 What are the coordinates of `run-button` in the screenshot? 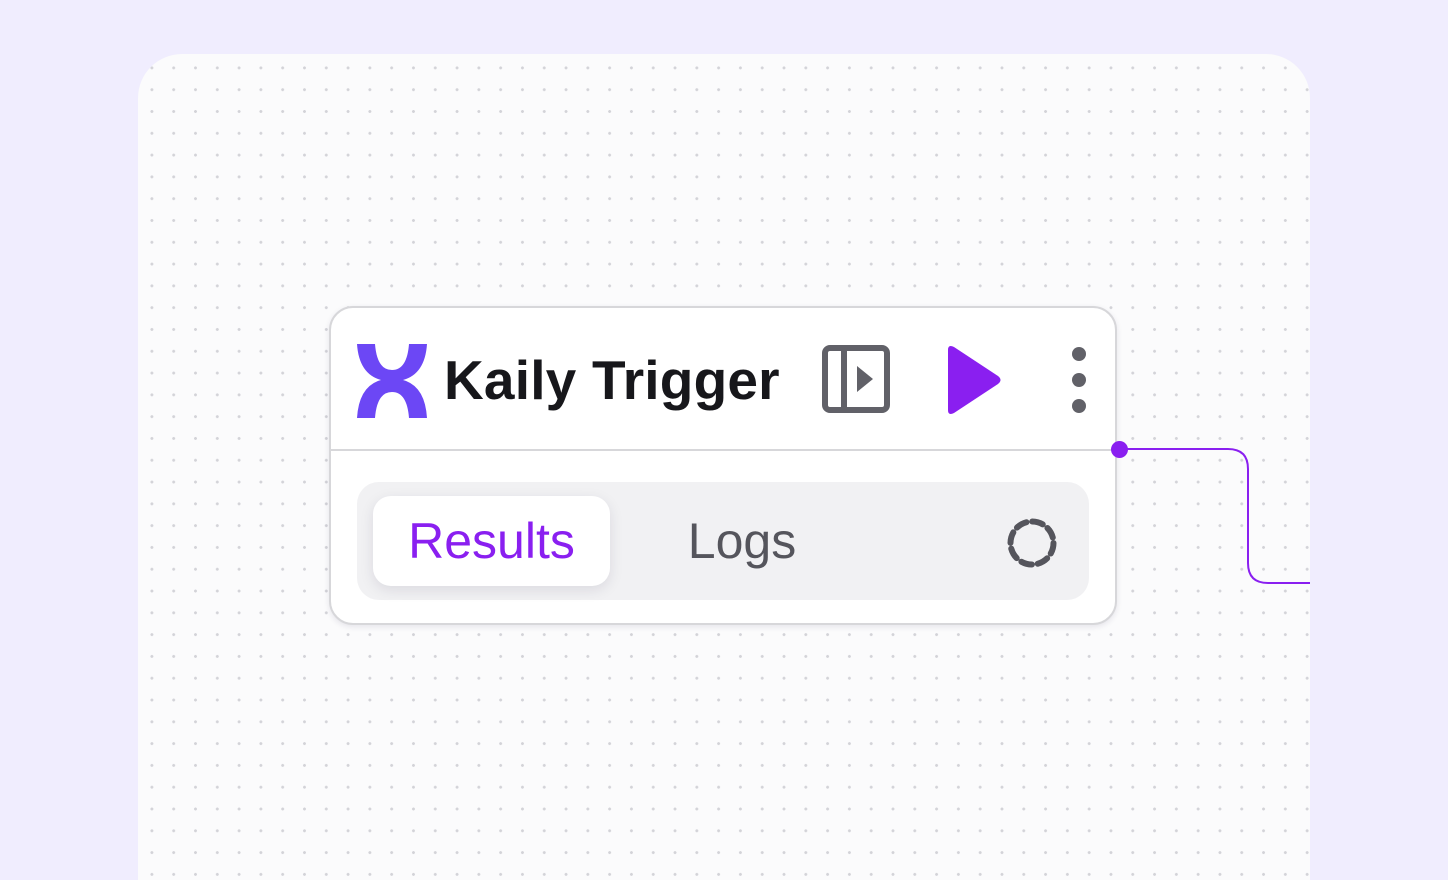 It's located at (972, 380).